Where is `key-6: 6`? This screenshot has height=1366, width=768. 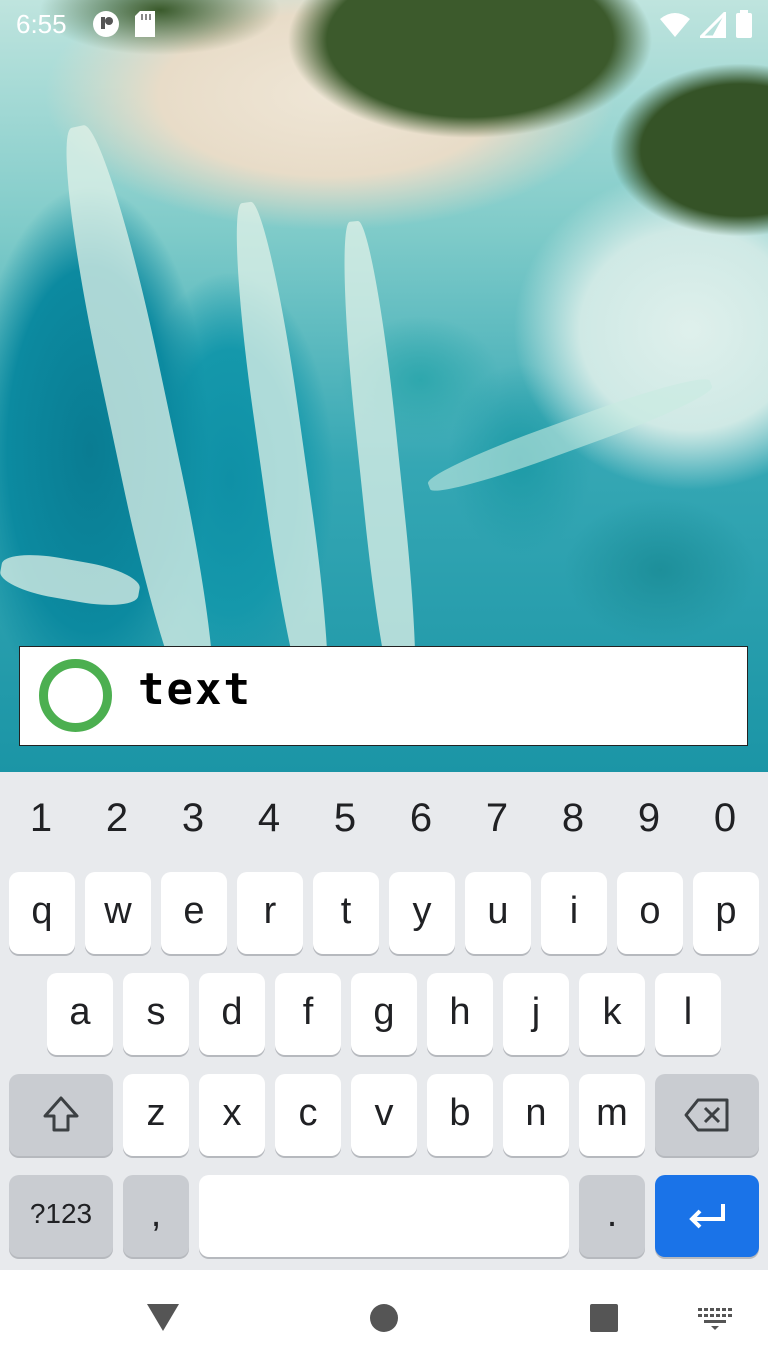
key-6: 6 is located at coordinates (421, 822).